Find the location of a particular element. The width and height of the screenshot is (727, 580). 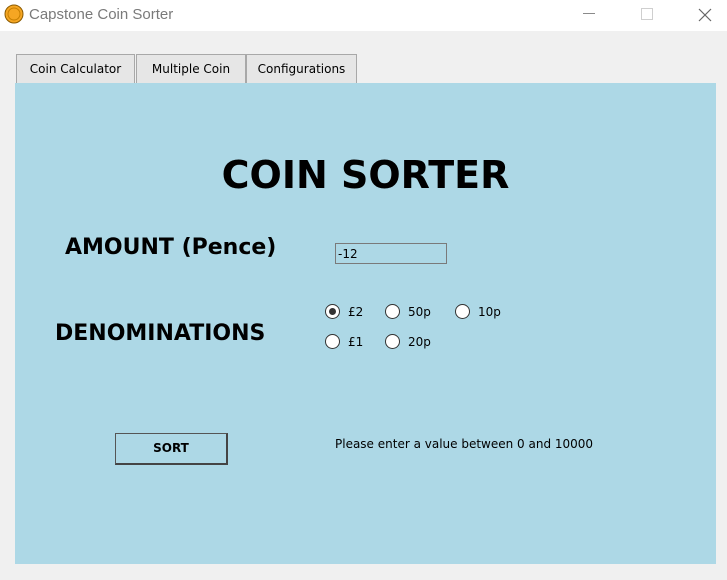

radio-2-pound-label: £2 is located at coordinates (356, 311).